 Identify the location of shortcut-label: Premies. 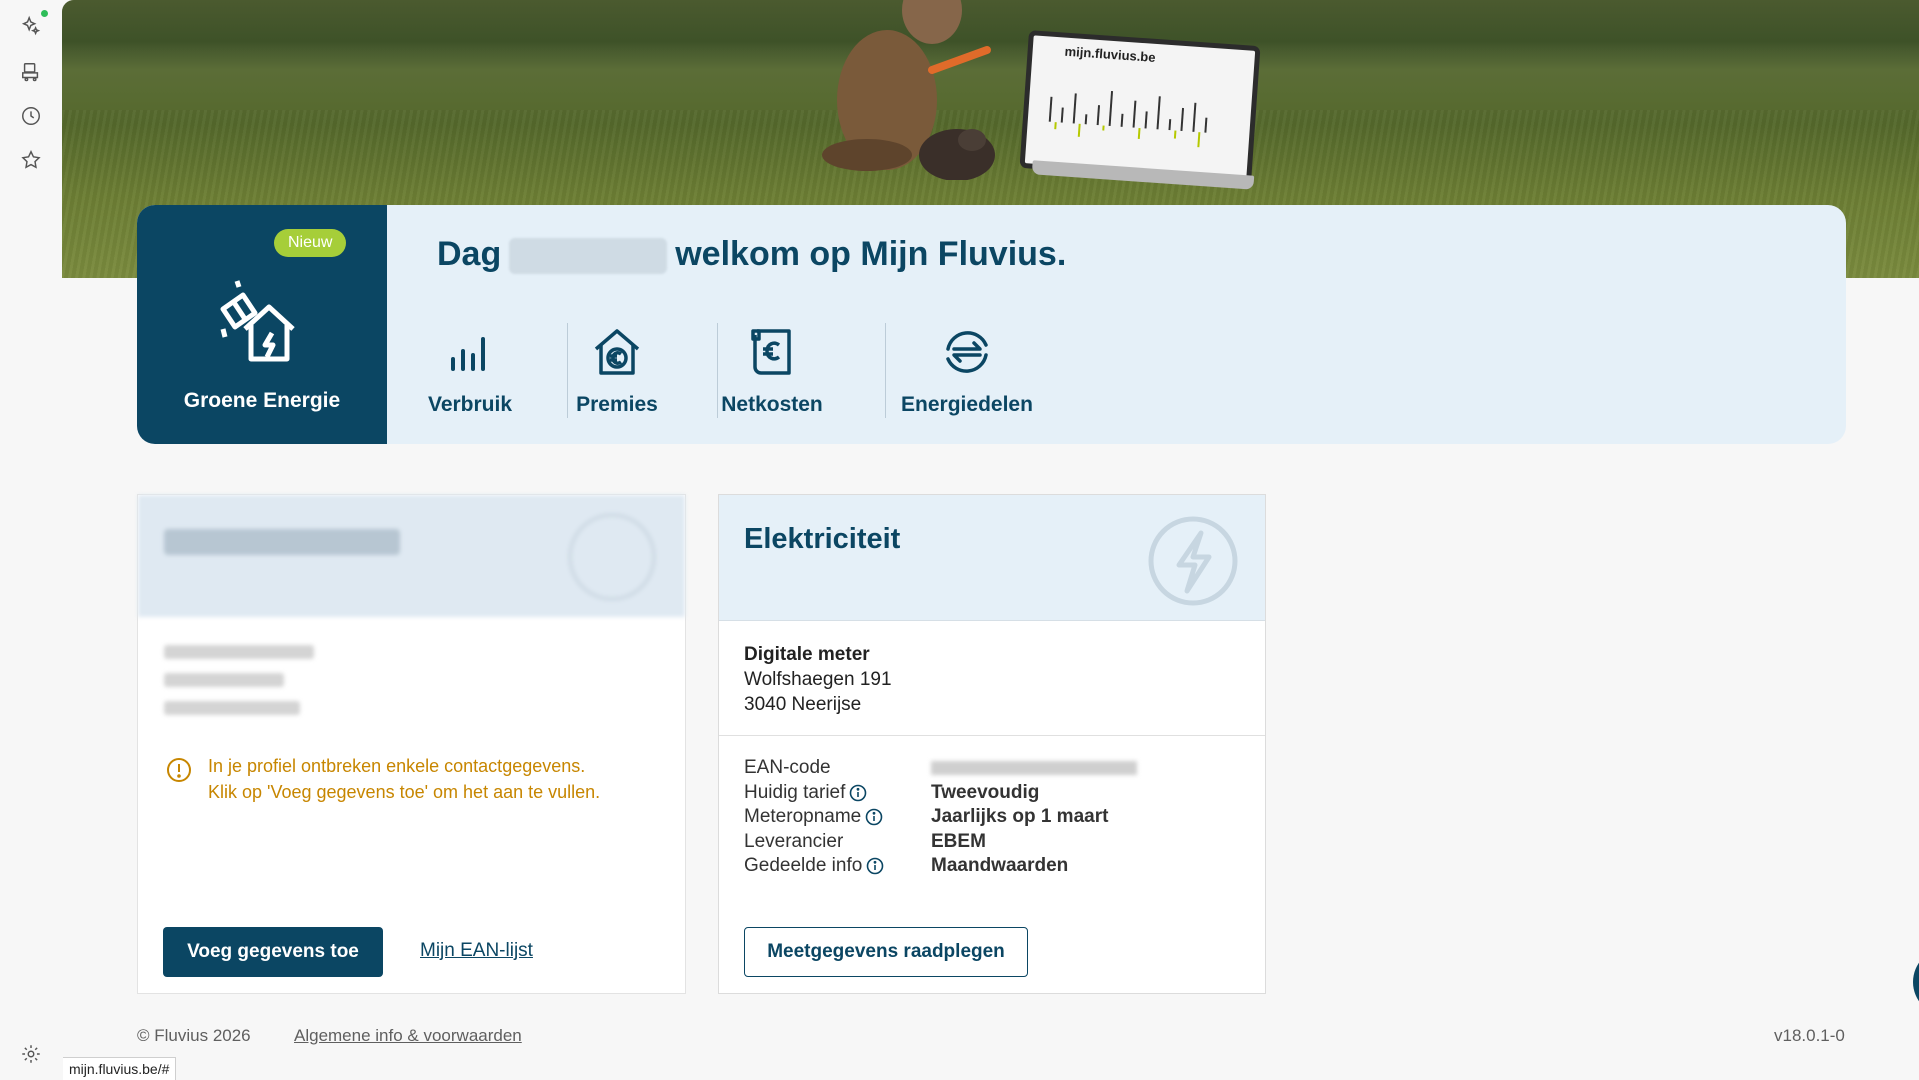
(617, 405).